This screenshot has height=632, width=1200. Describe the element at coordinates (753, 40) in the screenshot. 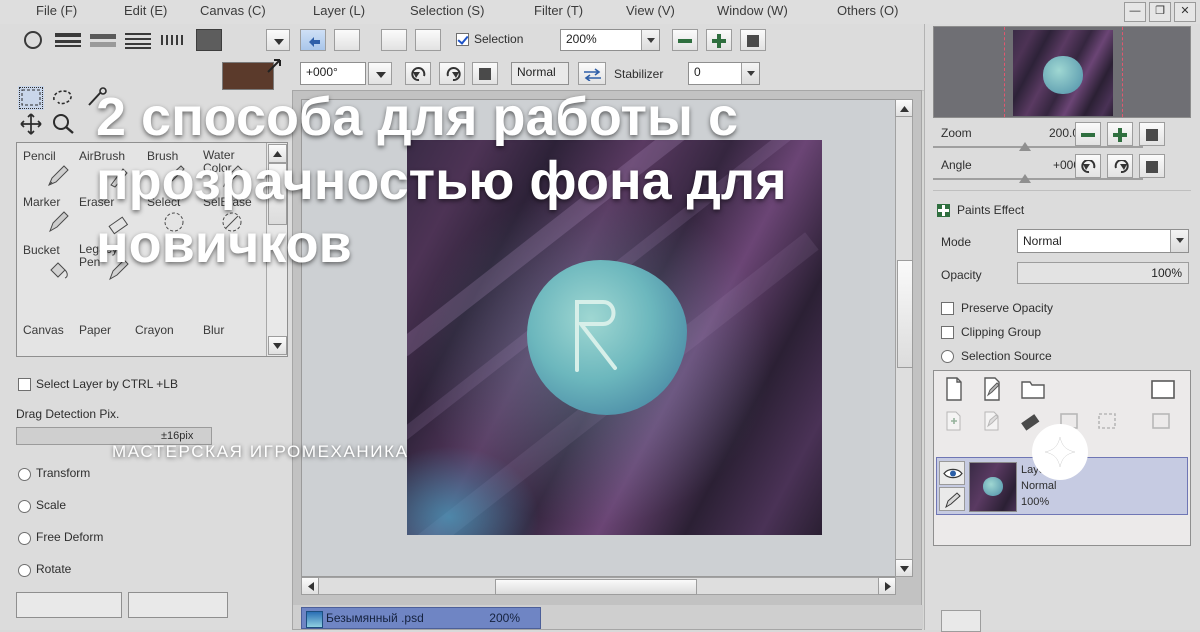

I see `zoom-fit-button` at that location.